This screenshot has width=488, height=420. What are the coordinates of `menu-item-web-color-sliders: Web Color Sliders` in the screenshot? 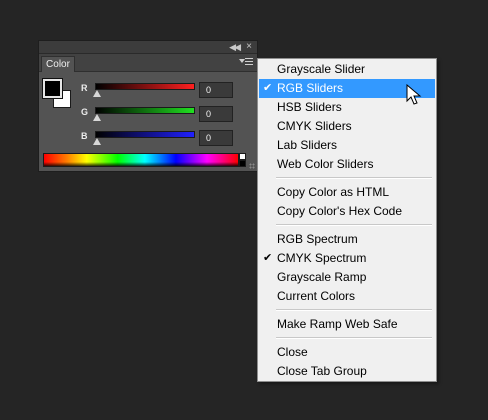 It's located at (347, 164).